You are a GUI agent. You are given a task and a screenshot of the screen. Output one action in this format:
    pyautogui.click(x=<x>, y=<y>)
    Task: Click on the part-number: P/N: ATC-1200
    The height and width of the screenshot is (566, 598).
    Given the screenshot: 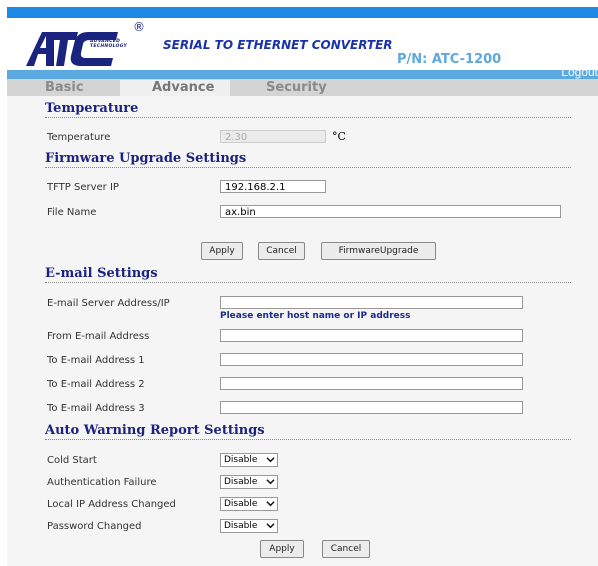 What is the action you would take?
    pyautogui.click(x=449, y=59)
    